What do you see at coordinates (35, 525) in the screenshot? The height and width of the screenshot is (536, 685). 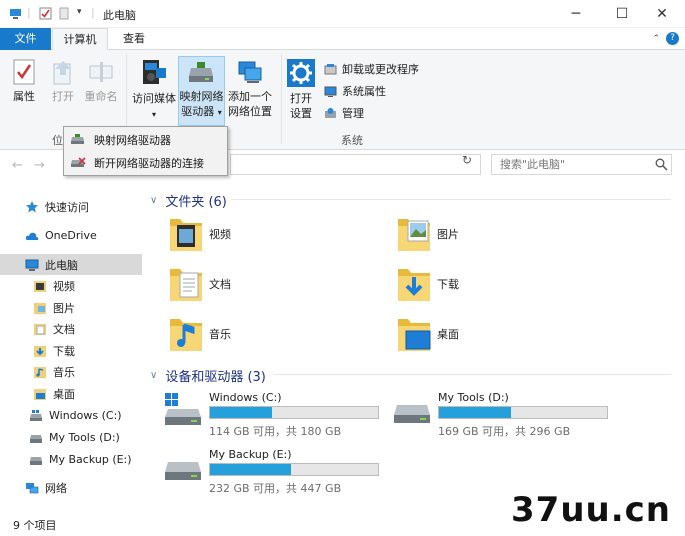 I see `item-count: 9 个项目` at bounding box center [35, 525].